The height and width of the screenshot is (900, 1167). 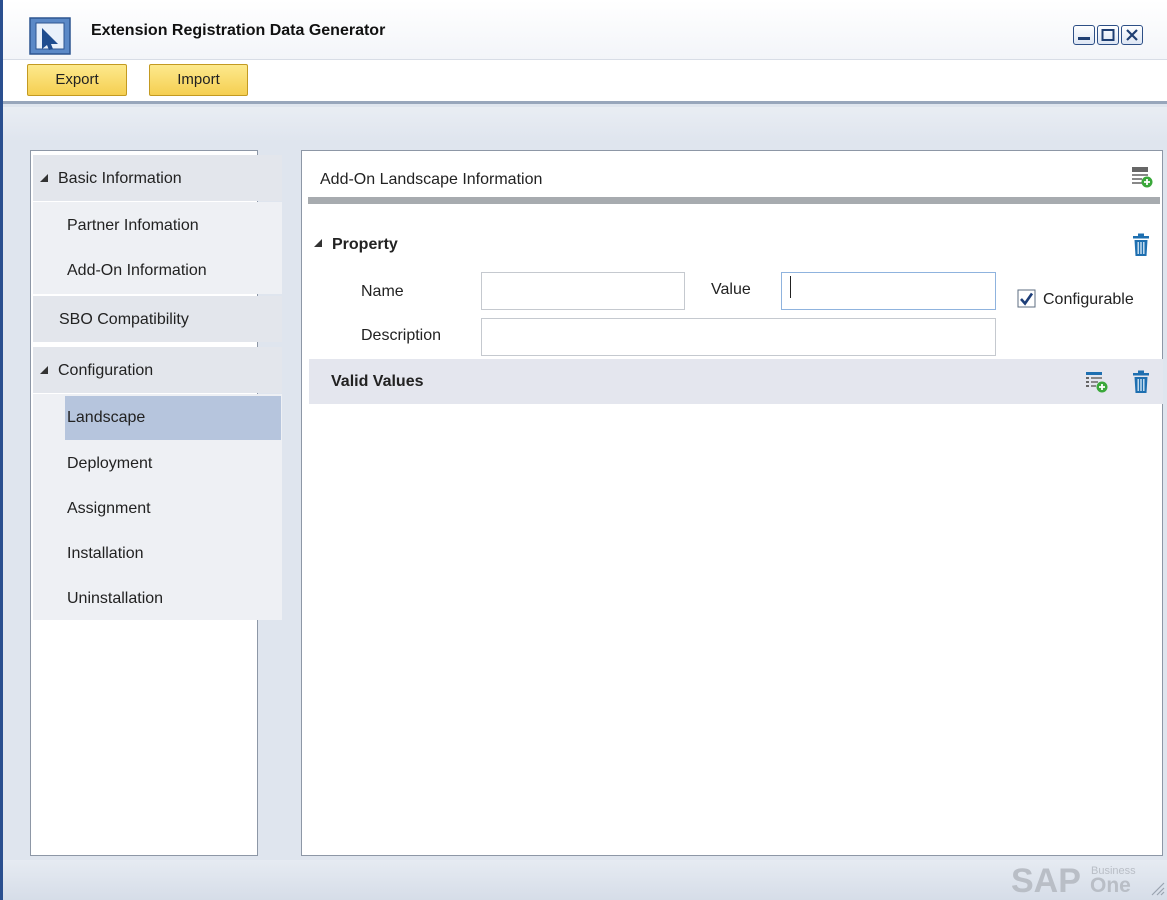 I want to click on minimize-button, so click(x=1084, y=35).